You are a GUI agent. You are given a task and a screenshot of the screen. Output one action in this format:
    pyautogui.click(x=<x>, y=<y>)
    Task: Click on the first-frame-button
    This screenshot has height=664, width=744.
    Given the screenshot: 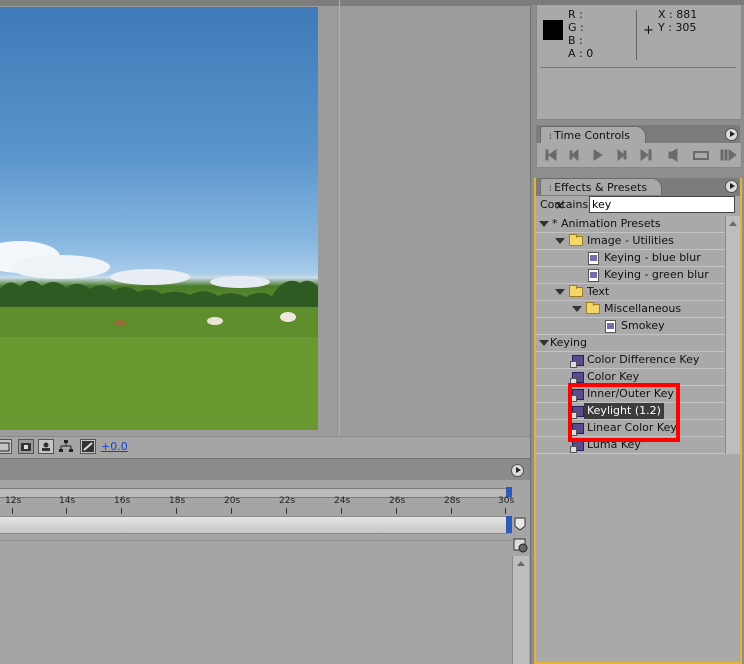 What is the action you would take?
    pyautogui.click(x=551, y=155)
    